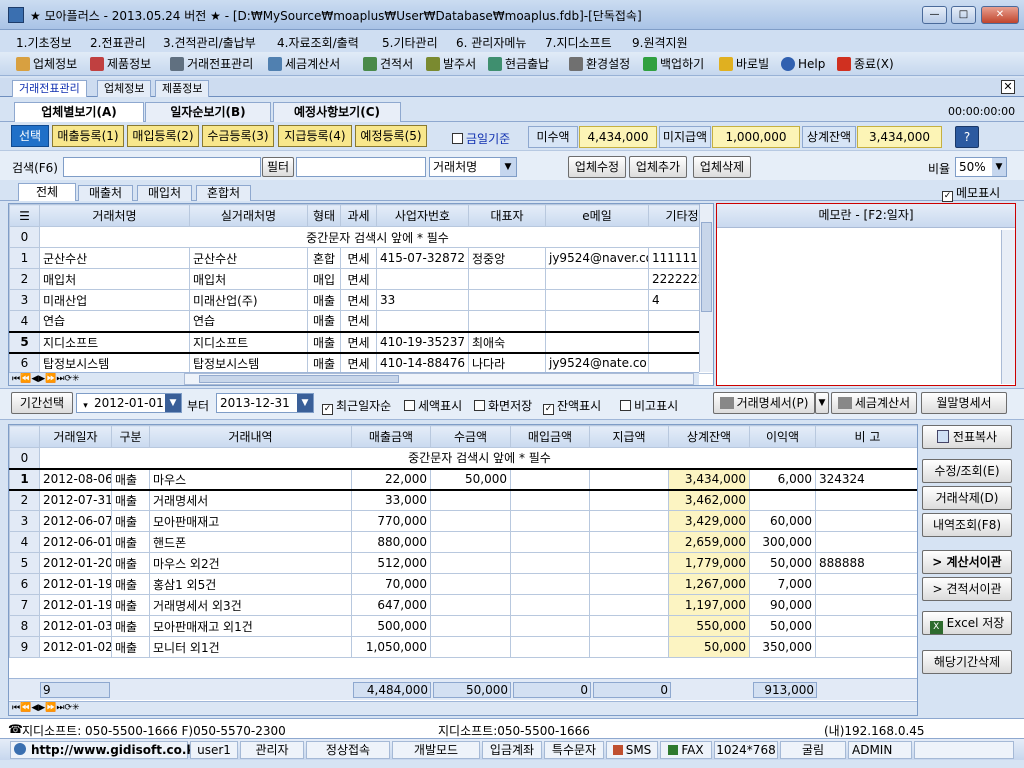  Describe the element at coordinates (967, 562) in the screenshot. I see `to-invoice-button: > 계산서이관` at that location.